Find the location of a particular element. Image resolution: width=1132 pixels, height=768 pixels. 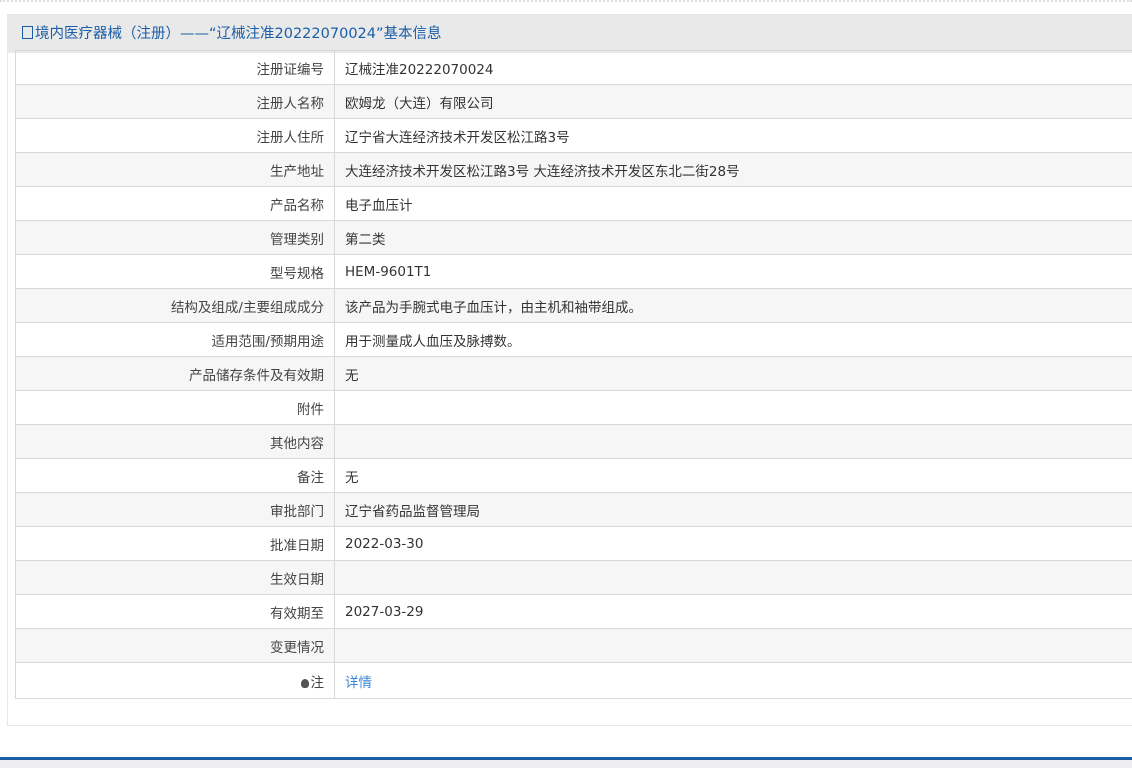

field-value: 辽械注准20222070024 is located at coordinates (733, 67).